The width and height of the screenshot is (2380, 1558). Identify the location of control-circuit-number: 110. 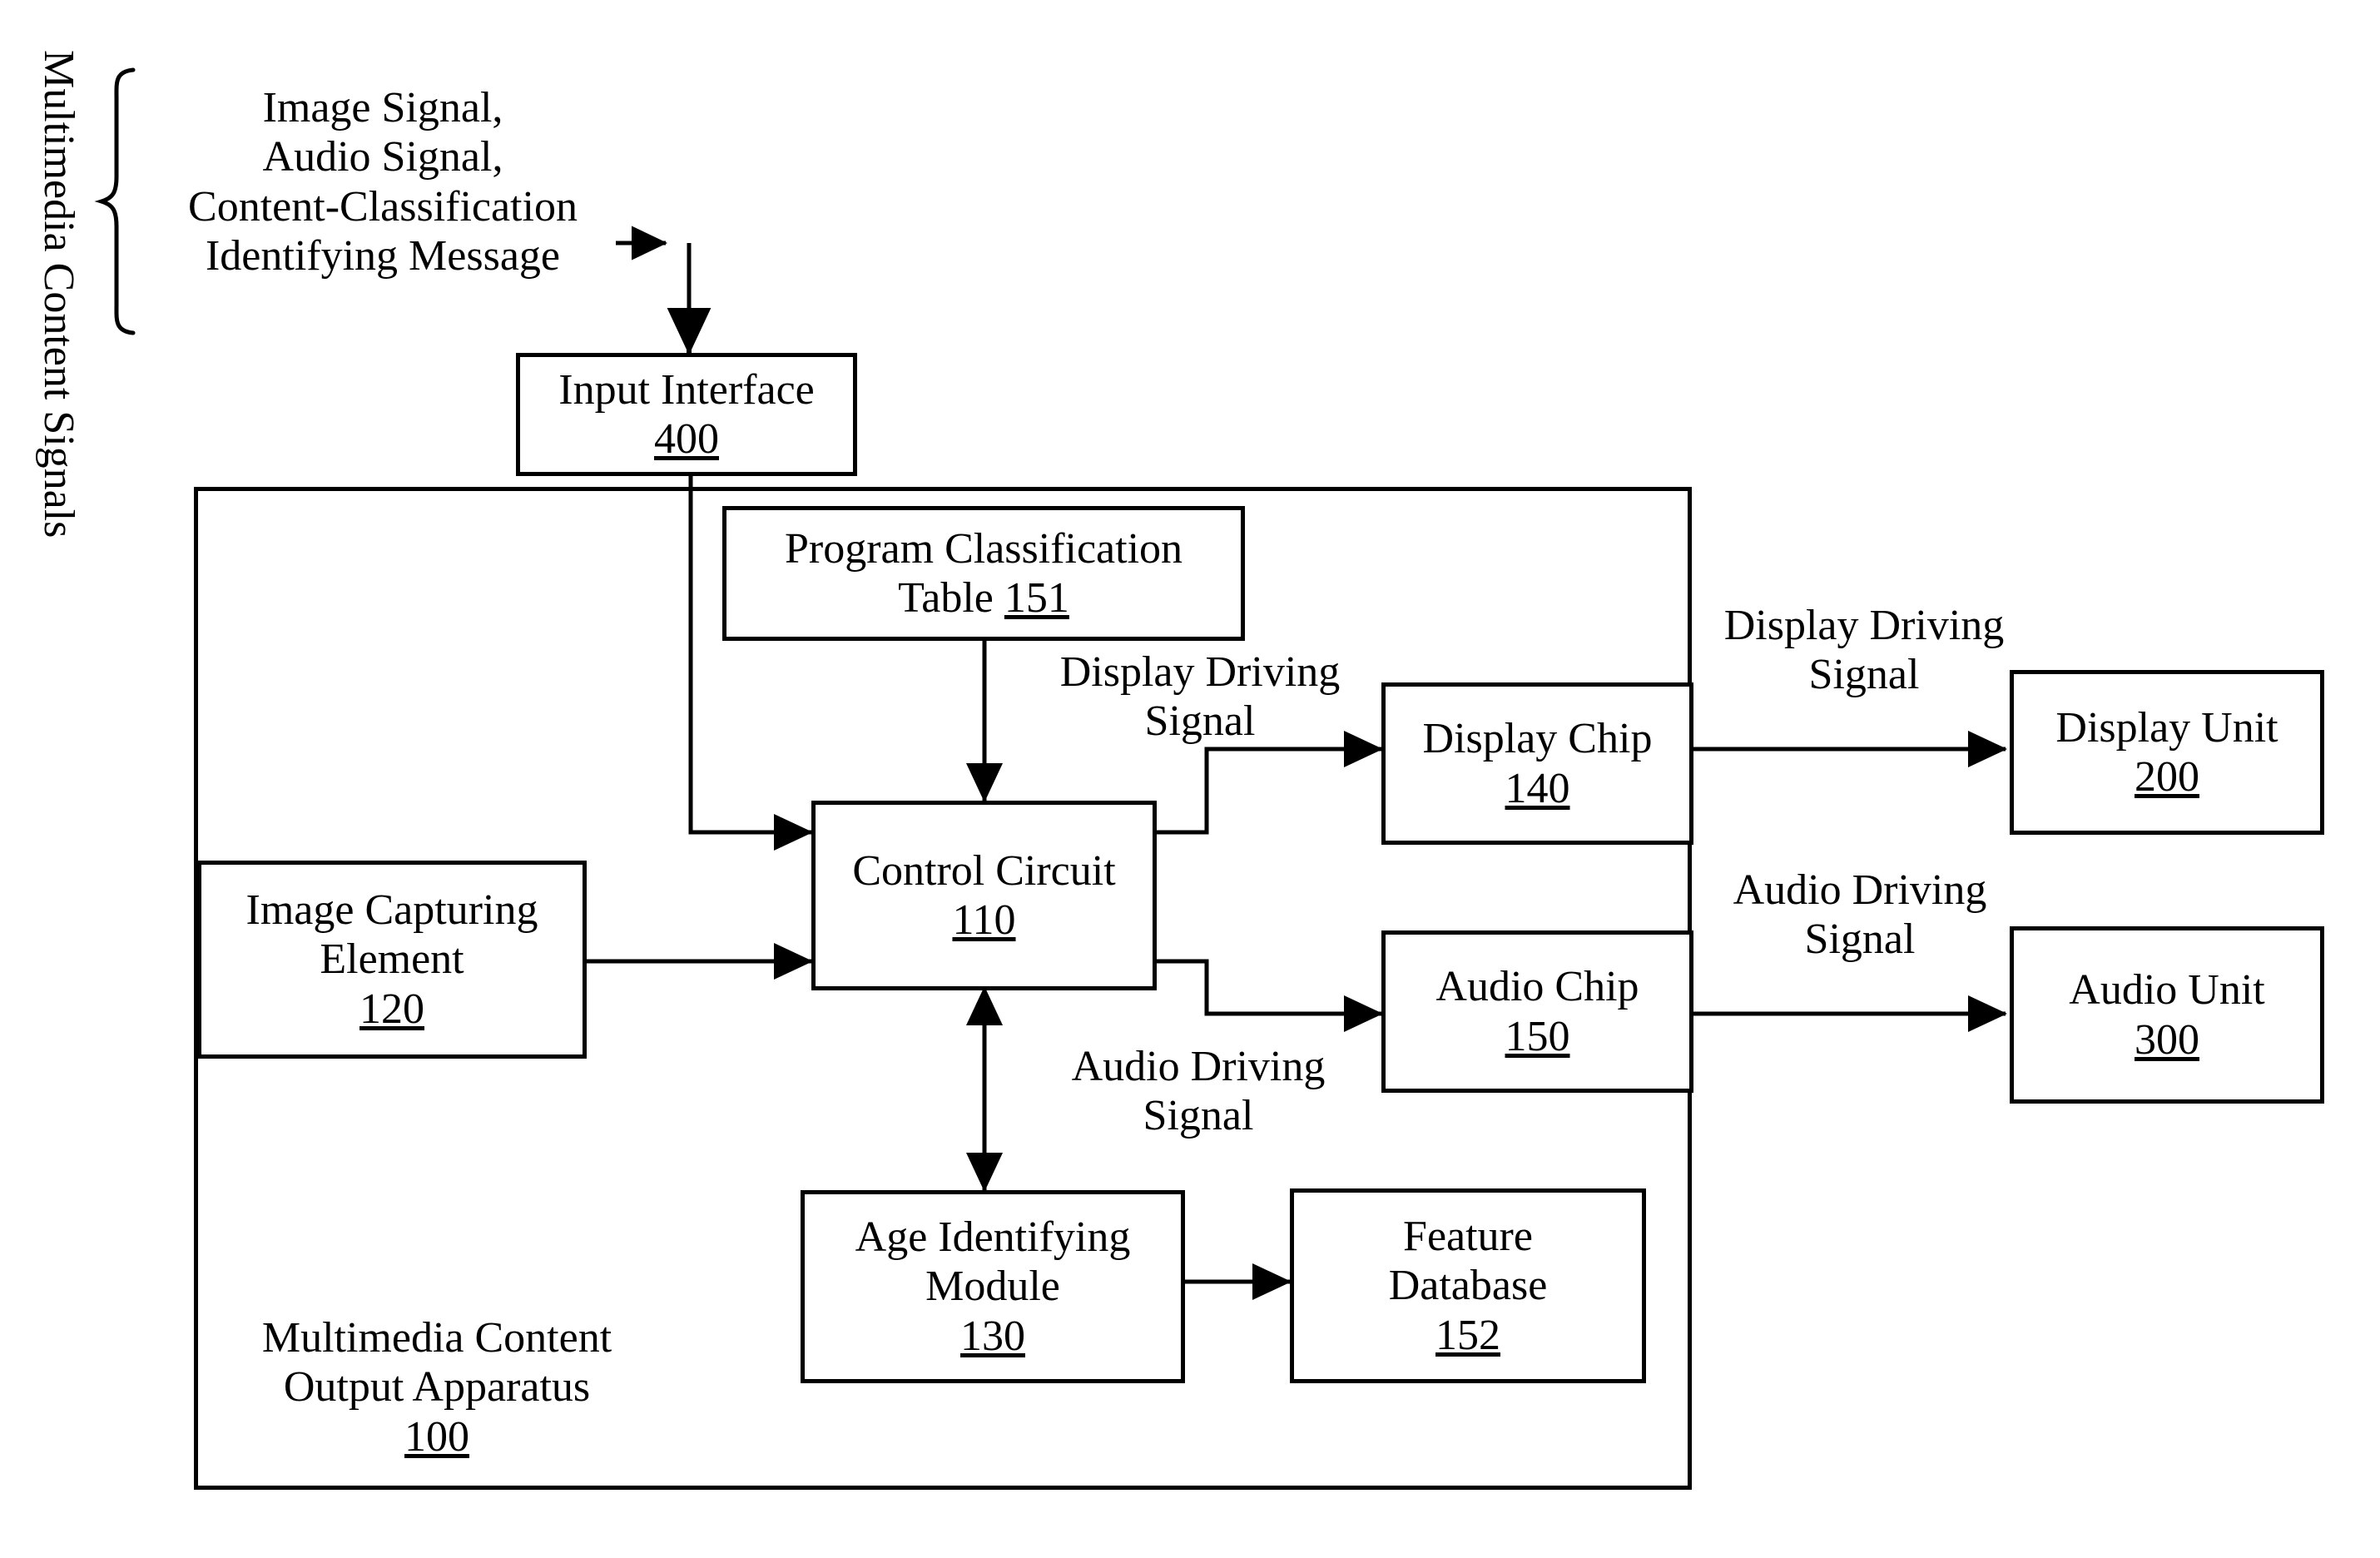
(984, 920).